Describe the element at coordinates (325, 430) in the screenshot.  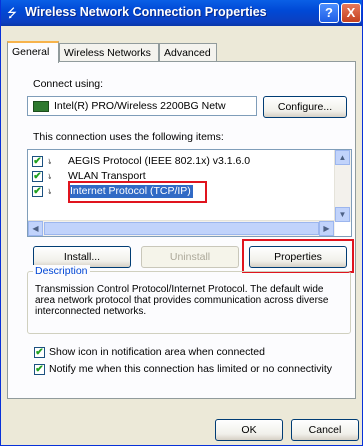
I see `cancel-button: Cancel` at that location.